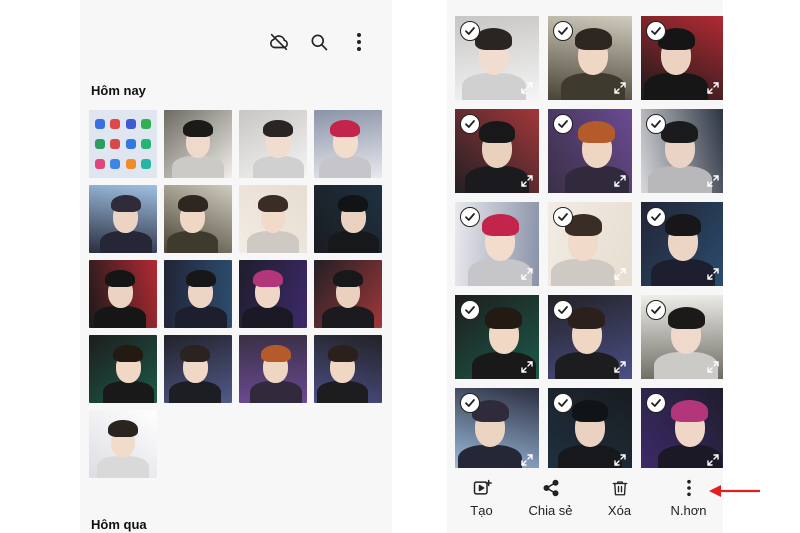 This screenshot has height=533, width=800. Describe the element at coordinates (319, 42) in the screenshot. I see `search-icon` at that location.